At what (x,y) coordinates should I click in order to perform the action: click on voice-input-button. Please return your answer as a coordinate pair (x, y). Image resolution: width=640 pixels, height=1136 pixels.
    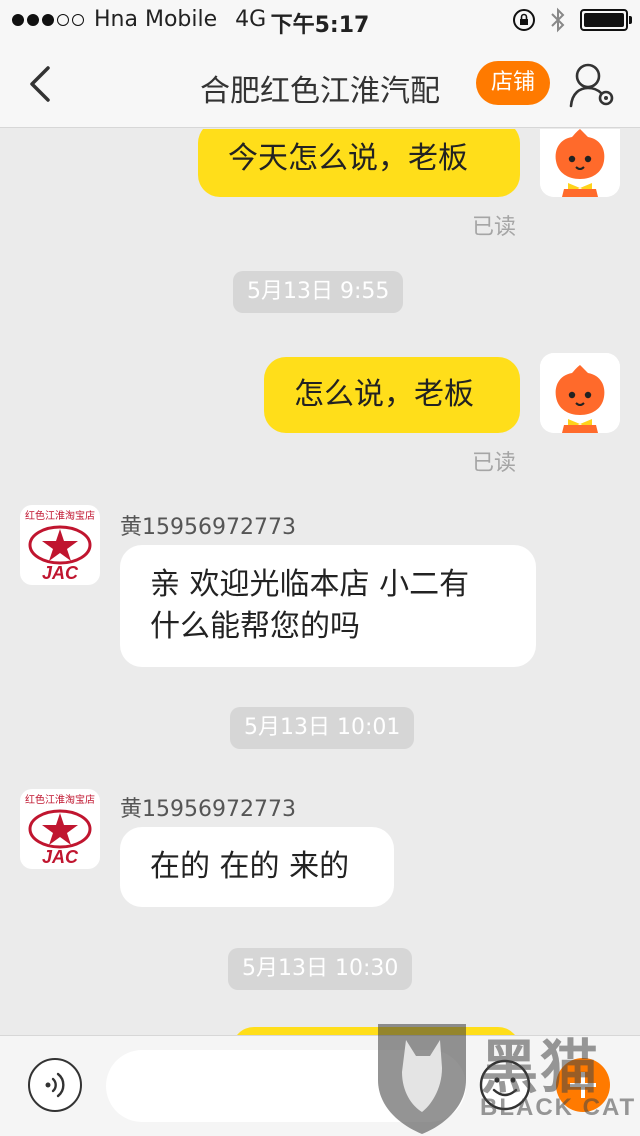
    Looking at the image, I should click on (55, 1085).